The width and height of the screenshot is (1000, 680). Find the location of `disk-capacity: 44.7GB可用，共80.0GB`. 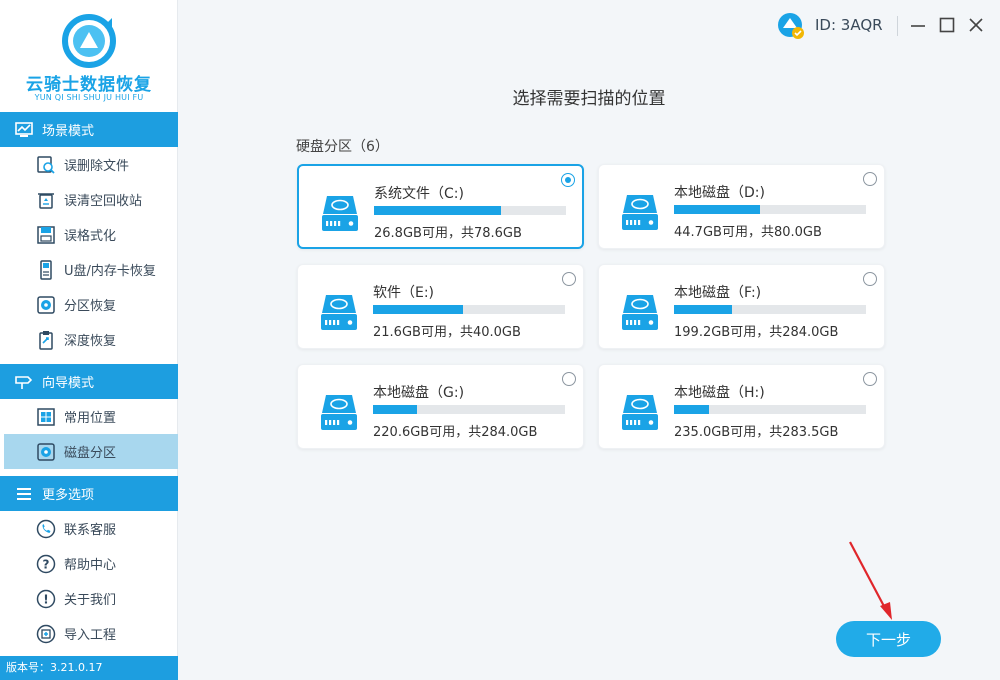

disk-capacity: 44.7GB可用，共80.0GB is located at coordinates (748, 230).